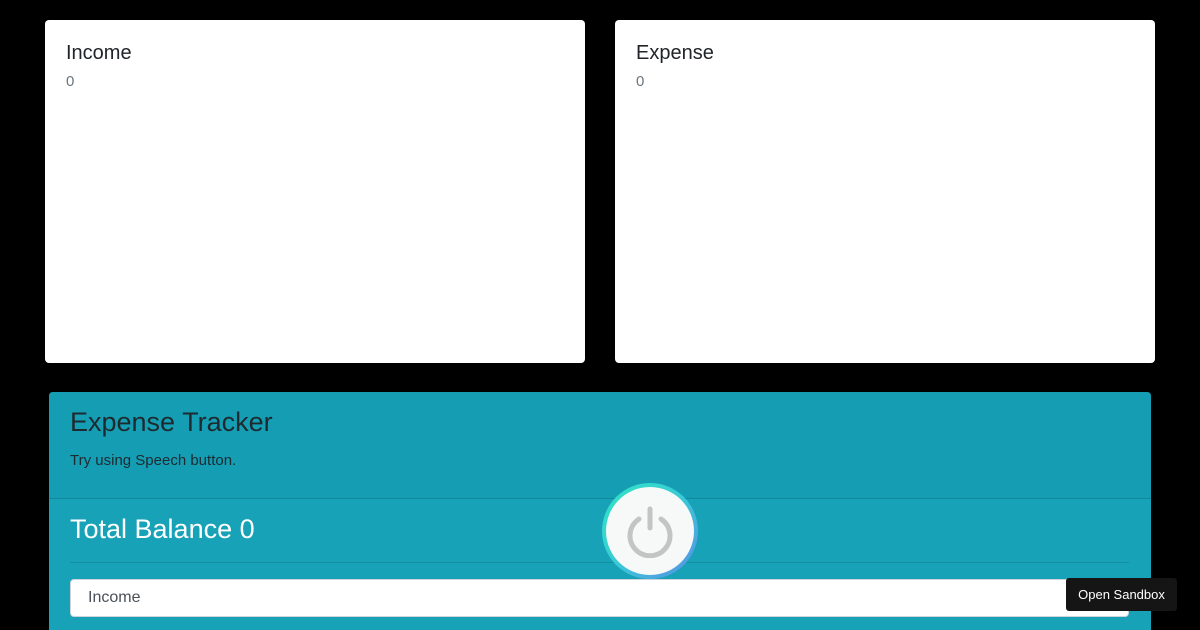  I want to click on power-icon, so click(650, 532).